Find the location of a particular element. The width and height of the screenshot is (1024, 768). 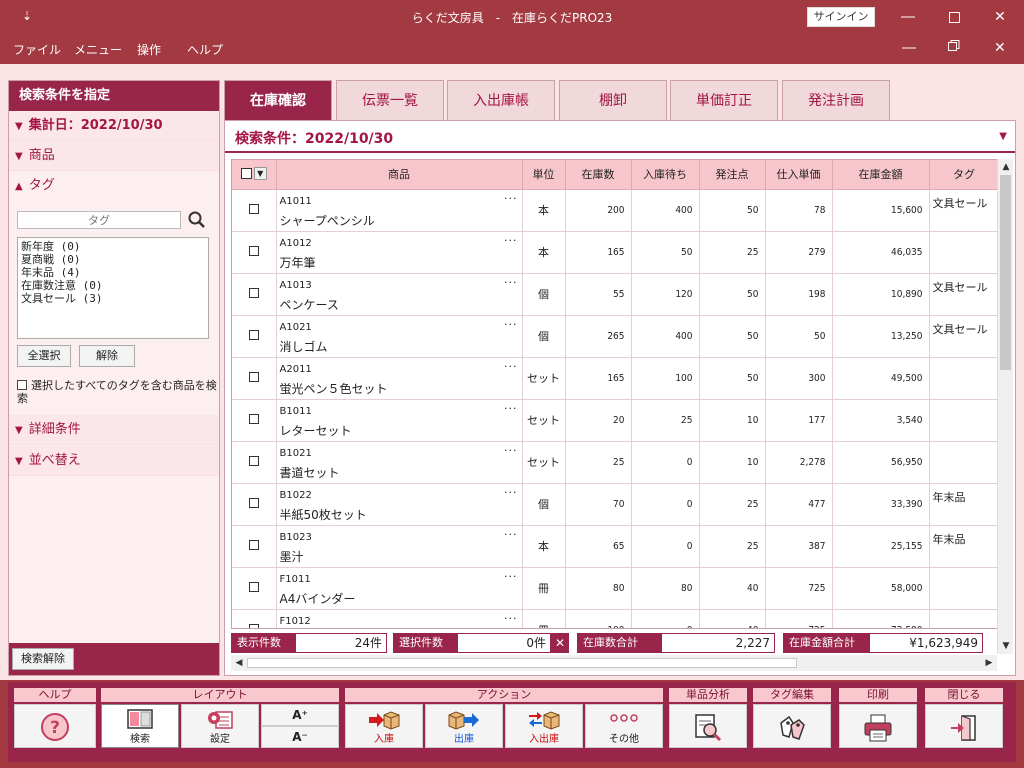

menu-menu: メニュー is located at coordinates (98, 49).